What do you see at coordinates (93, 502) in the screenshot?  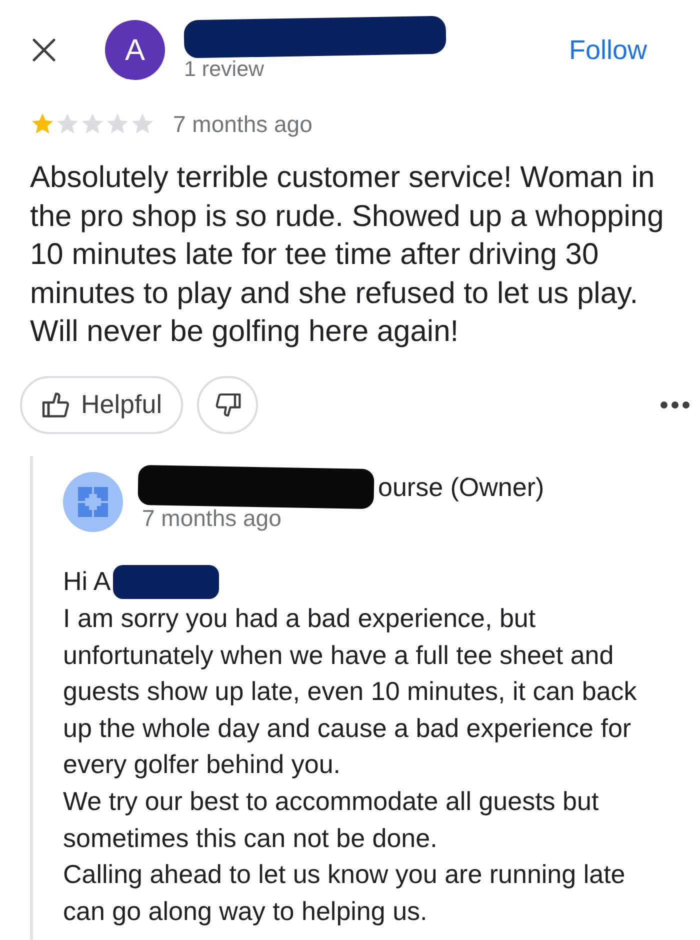 I see `business-avatar-icon` at bounding box center [93, 502].